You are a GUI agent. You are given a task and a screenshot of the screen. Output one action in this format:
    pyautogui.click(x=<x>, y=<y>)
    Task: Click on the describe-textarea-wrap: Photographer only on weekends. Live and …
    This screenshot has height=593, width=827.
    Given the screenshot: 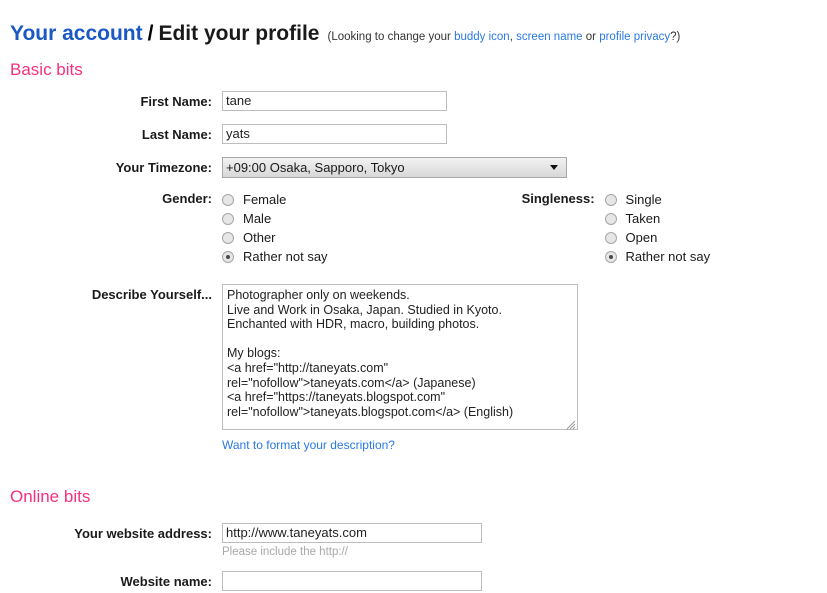 What is the action you would take?
    pyautogui.click(x=400, y=358)
    